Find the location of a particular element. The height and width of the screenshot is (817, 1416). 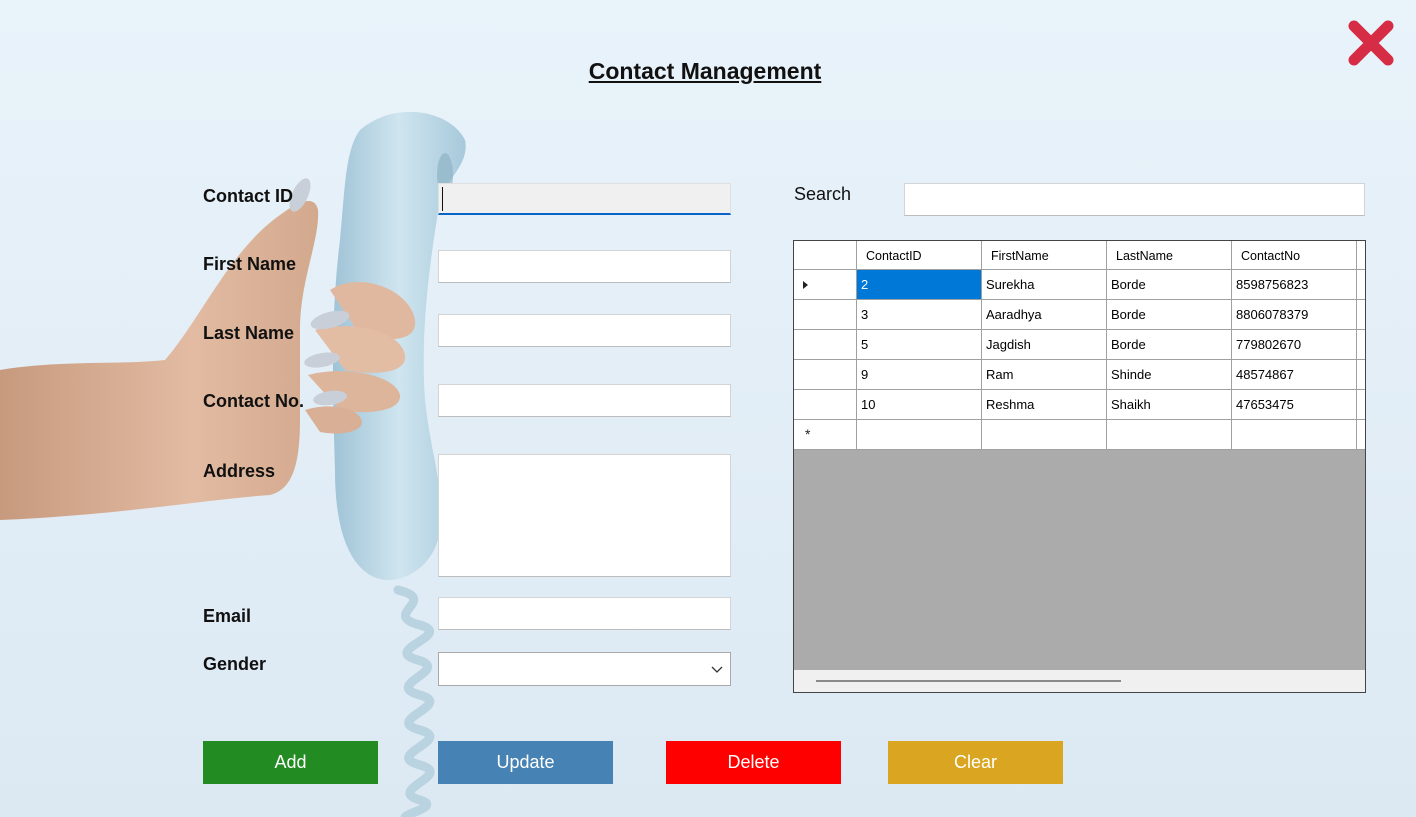

grid-cell: 779802670 is located at coordinates (1294, 345).